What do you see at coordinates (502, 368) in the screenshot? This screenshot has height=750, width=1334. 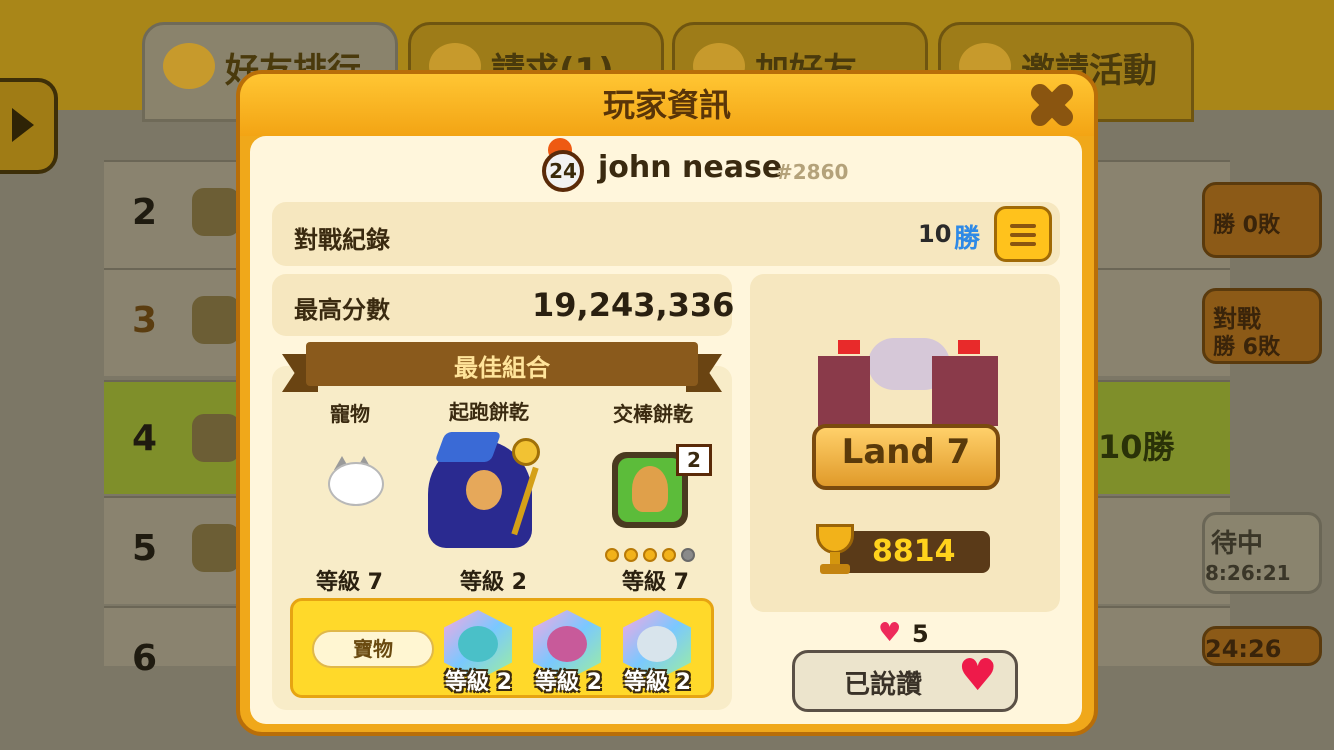 I see `best-combo-title: 最佳組合` at bounding box center [502, 368].